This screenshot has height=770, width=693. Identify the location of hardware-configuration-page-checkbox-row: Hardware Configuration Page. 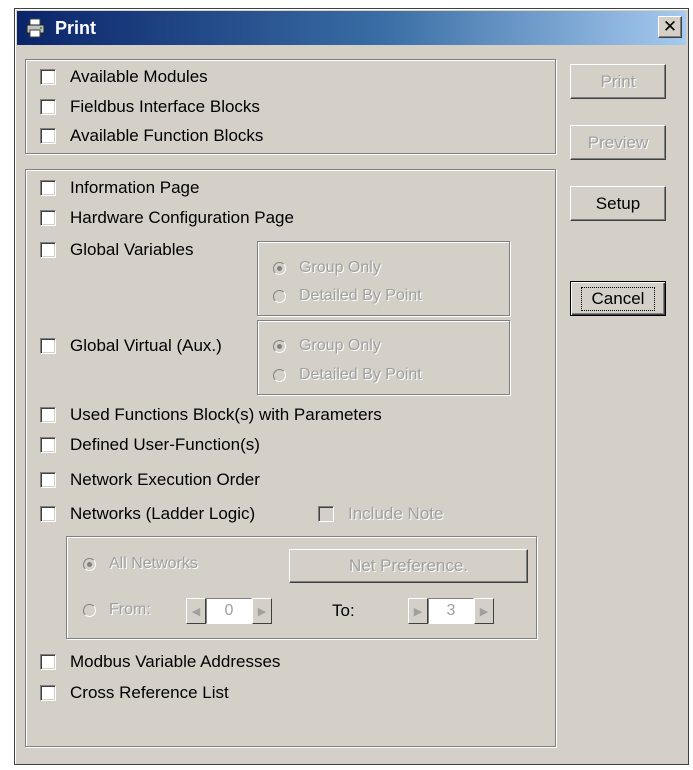
(167, 218).